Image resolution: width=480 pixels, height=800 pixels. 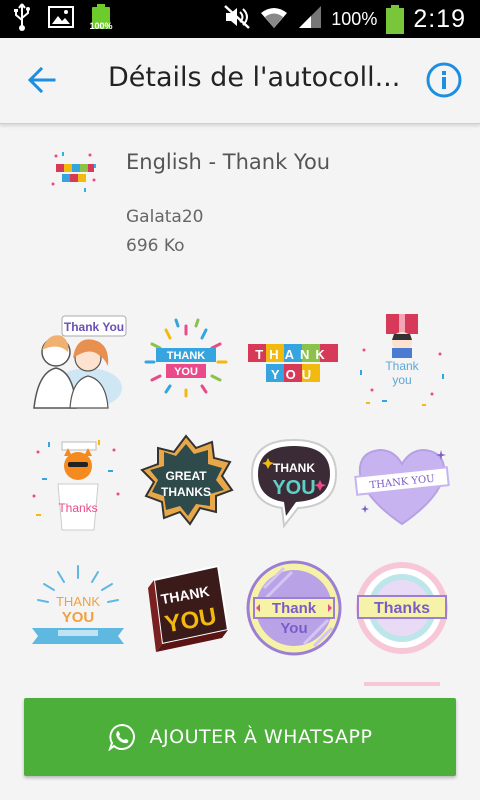 What do you see at coordinates (395, 19) in the screenshot?
I see `battery-icon` at bounding box center [395, 19].